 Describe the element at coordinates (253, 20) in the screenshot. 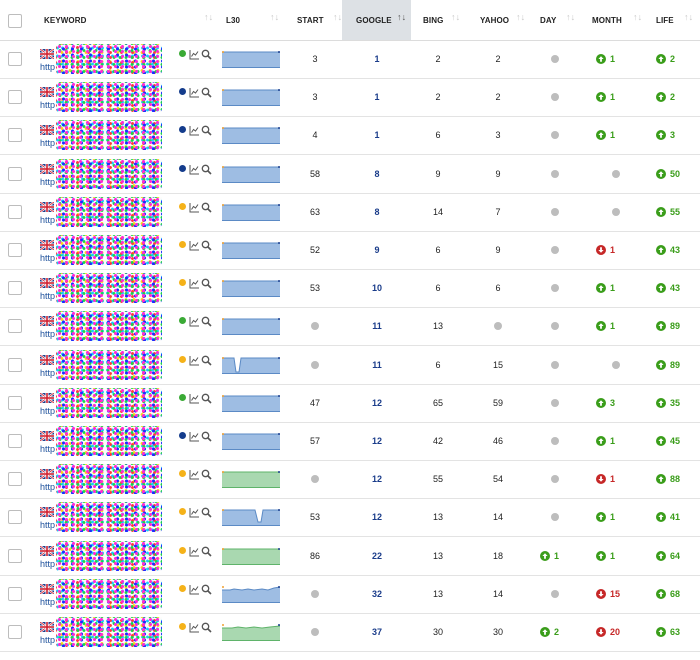

I see `column-header-l30: L30 ↑↓` at that location.